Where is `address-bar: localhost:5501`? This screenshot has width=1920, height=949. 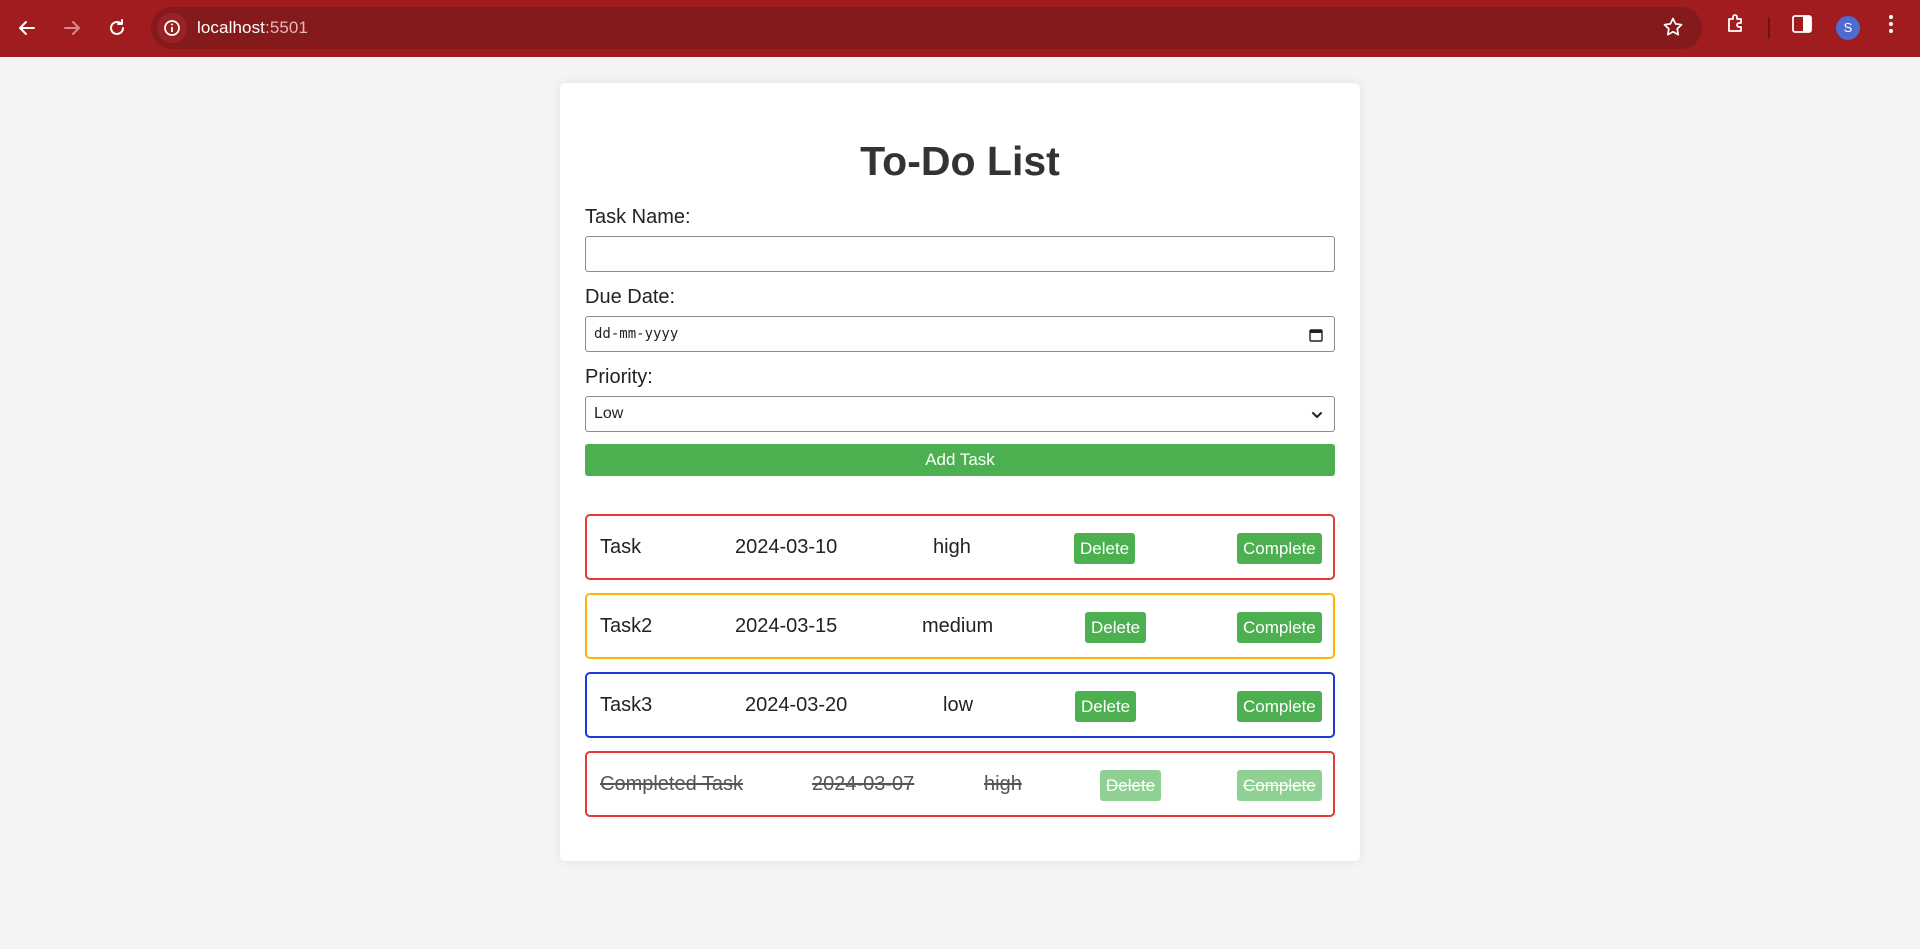
address-bar: localhost:5501 is located at coordinates (926, 28).